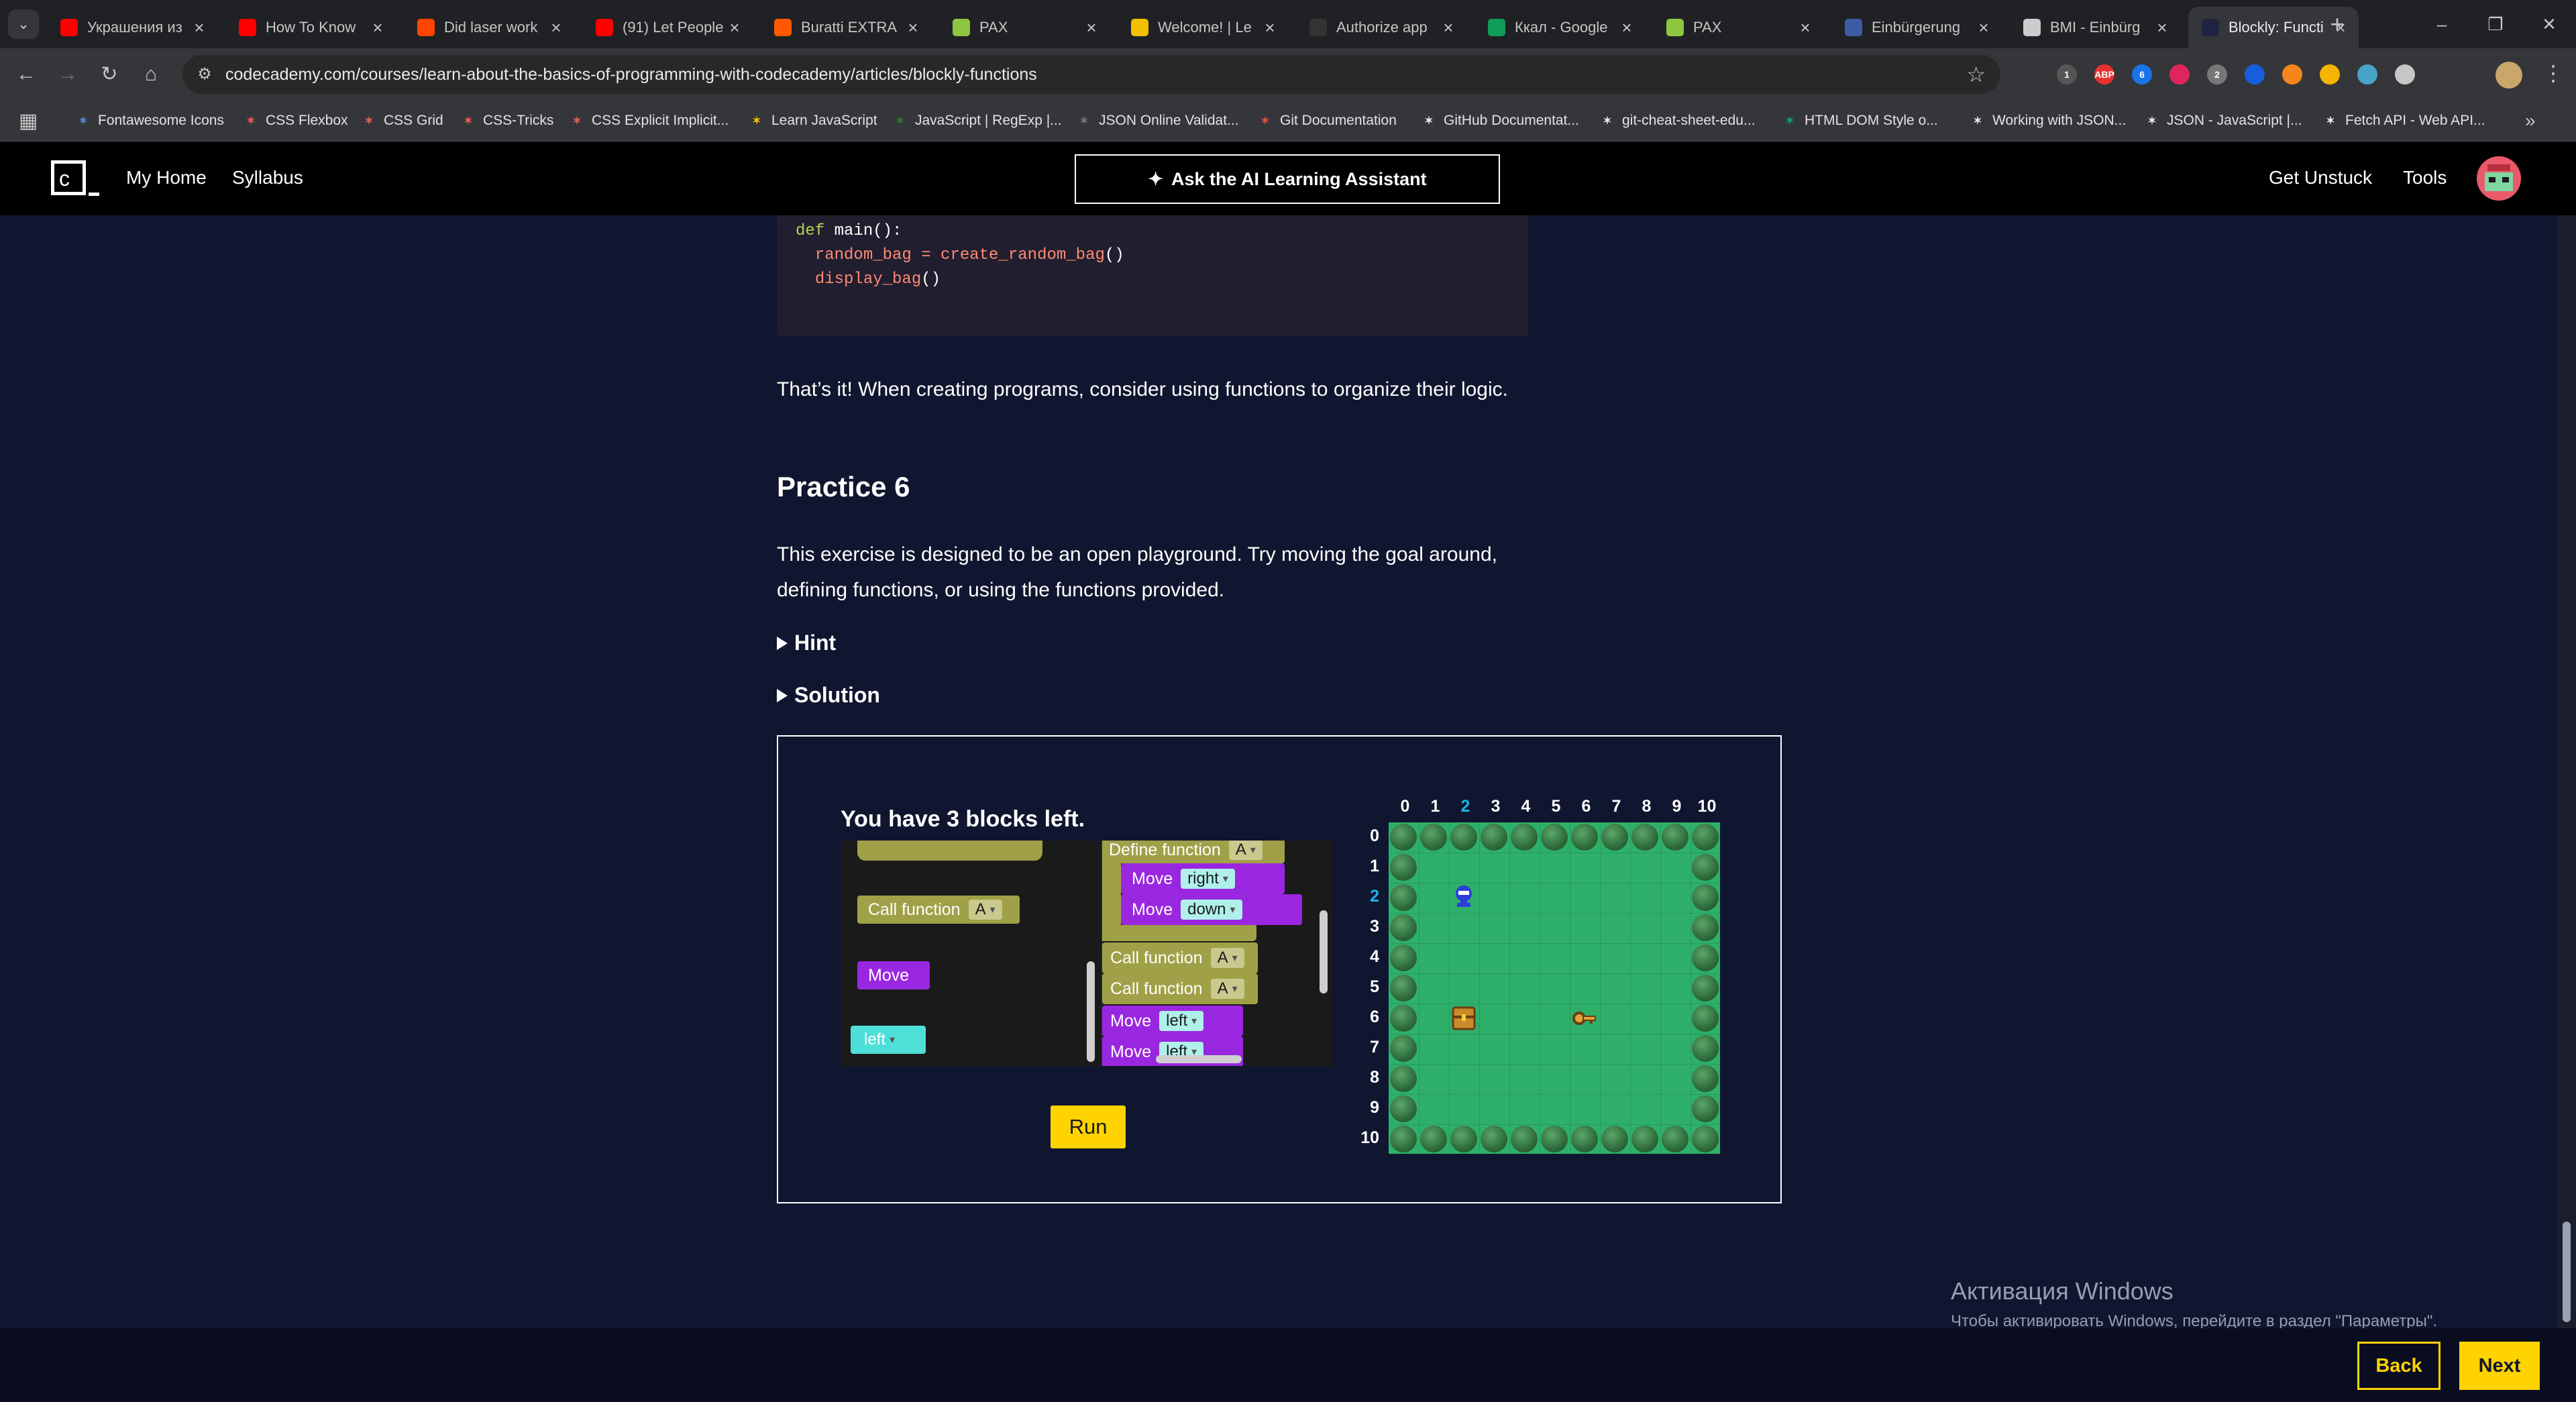 This screenshot has height=1402, width=2576. I want to click on back-arrow-icon: ←, so click(26, 74).